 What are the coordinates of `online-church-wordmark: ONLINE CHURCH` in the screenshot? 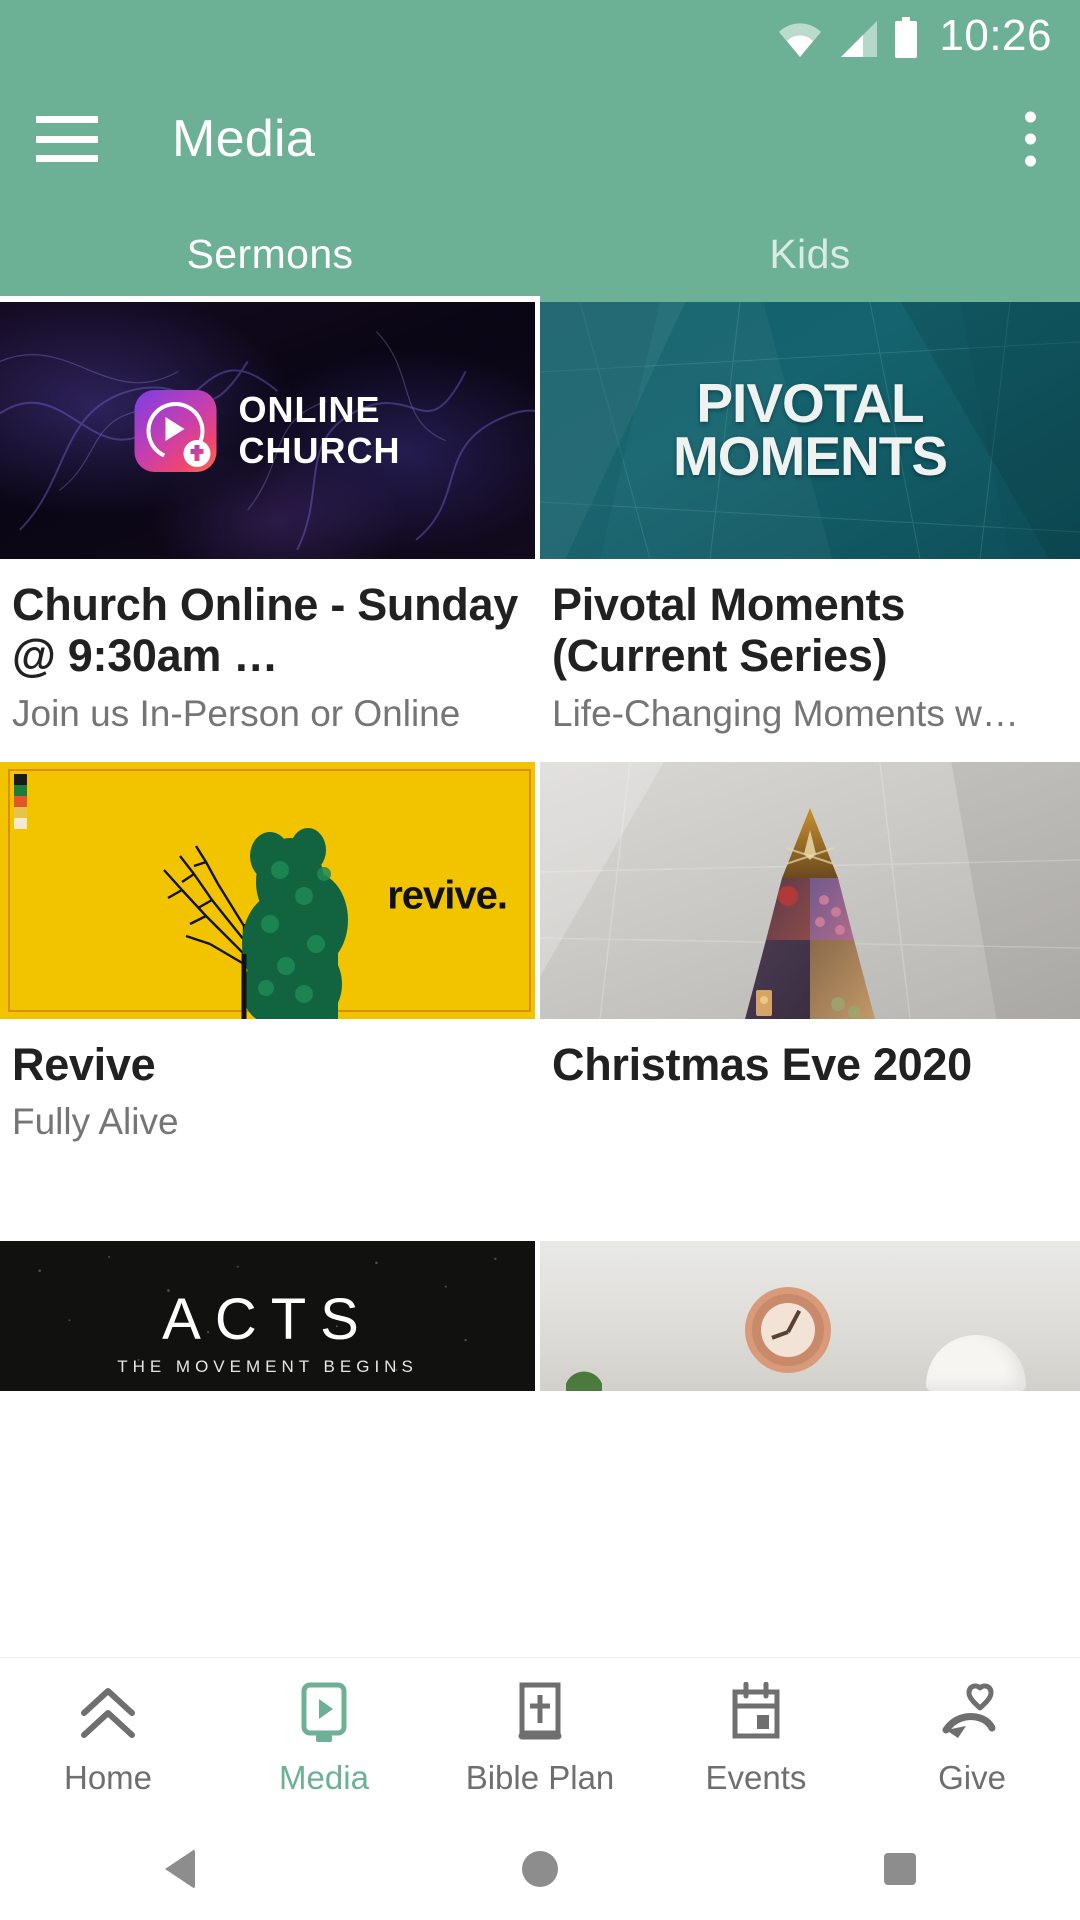 It's located at (319, 430).